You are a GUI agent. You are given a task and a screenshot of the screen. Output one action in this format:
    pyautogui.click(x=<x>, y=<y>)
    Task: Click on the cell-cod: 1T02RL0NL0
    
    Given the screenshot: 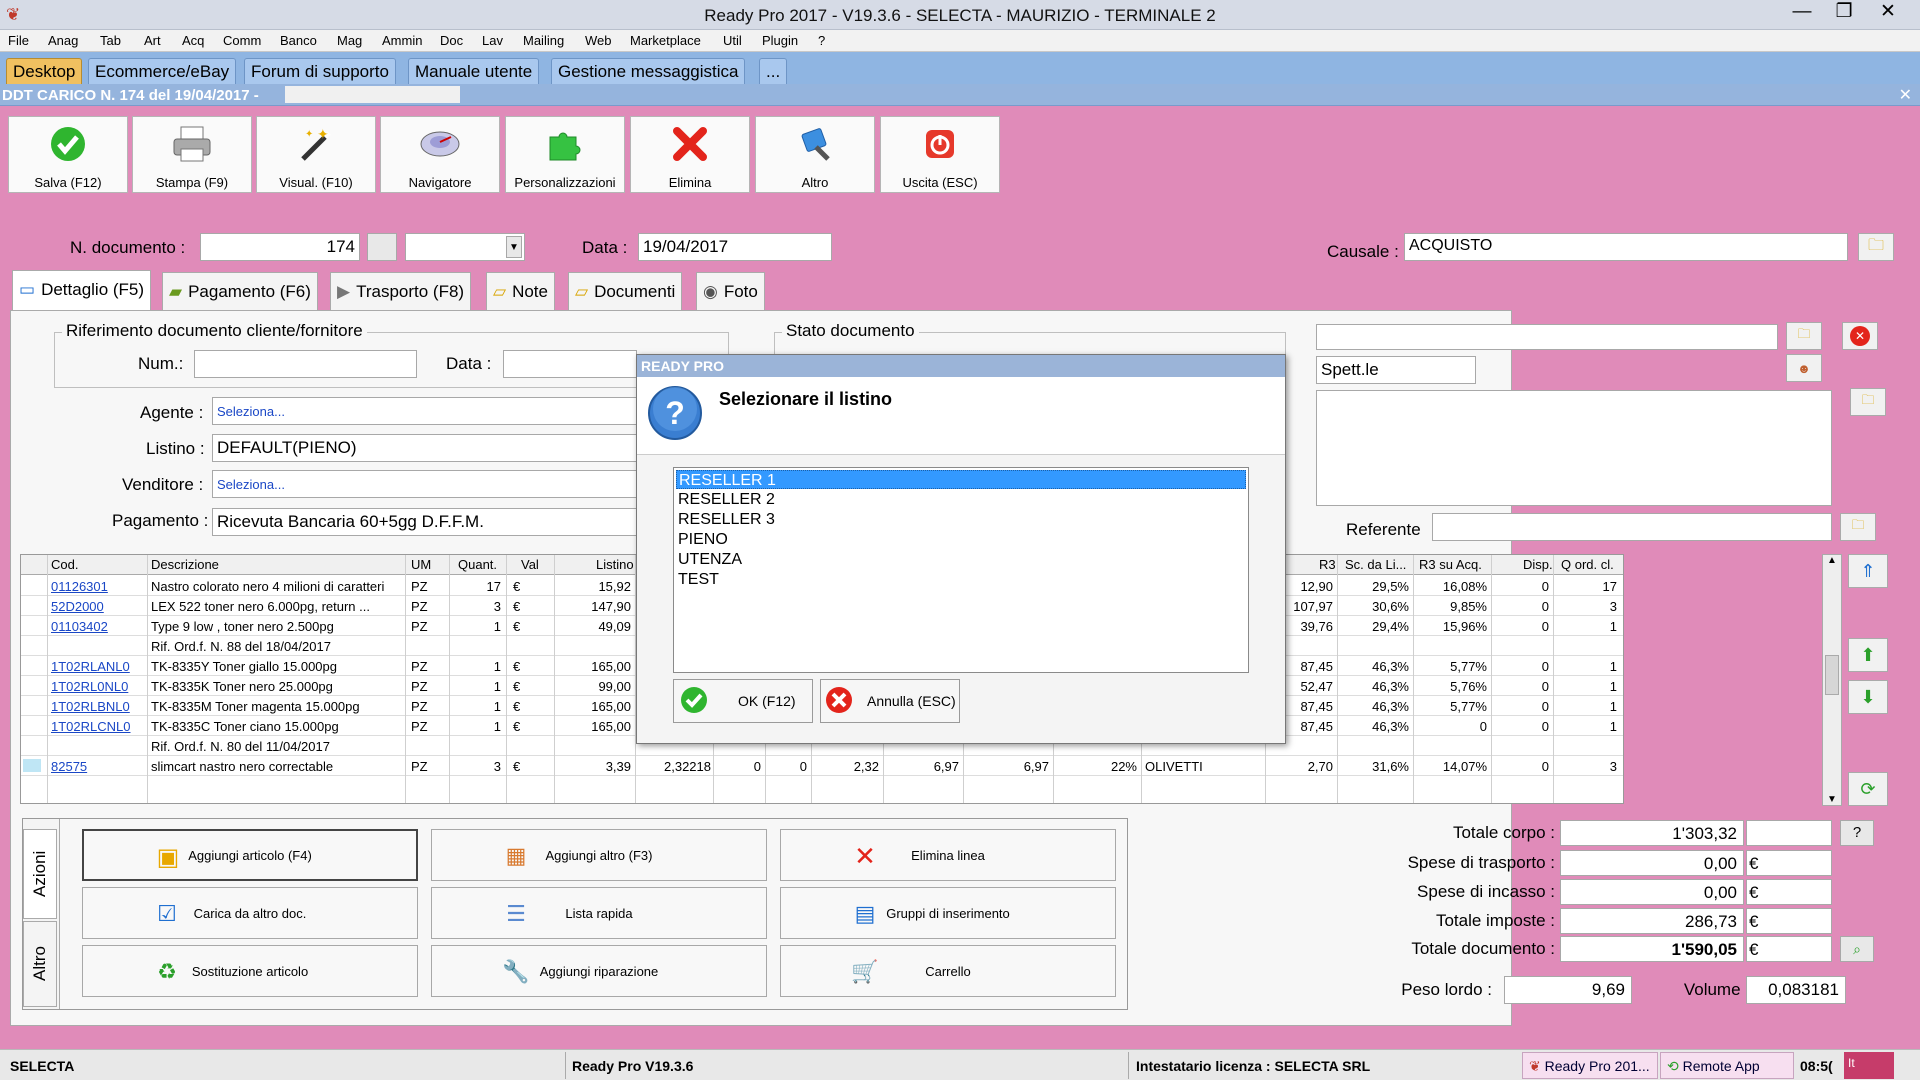 What is the action you would take?
    pyautogui.click(x=97, y=686)
    